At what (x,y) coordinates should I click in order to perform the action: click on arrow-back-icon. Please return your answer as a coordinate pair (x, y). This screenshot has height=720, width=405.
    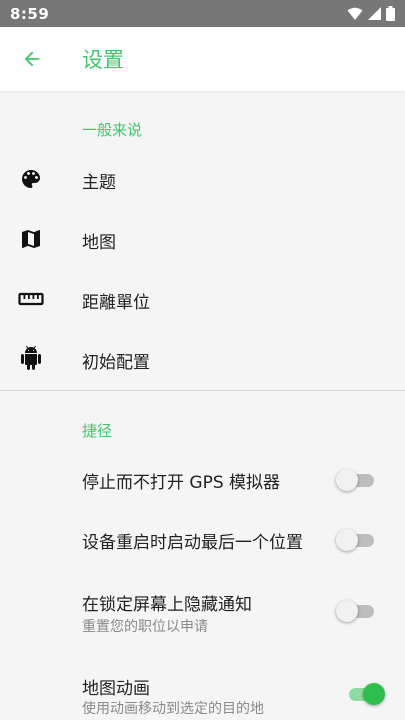
    Looking at the image, I should click on (32, 59).